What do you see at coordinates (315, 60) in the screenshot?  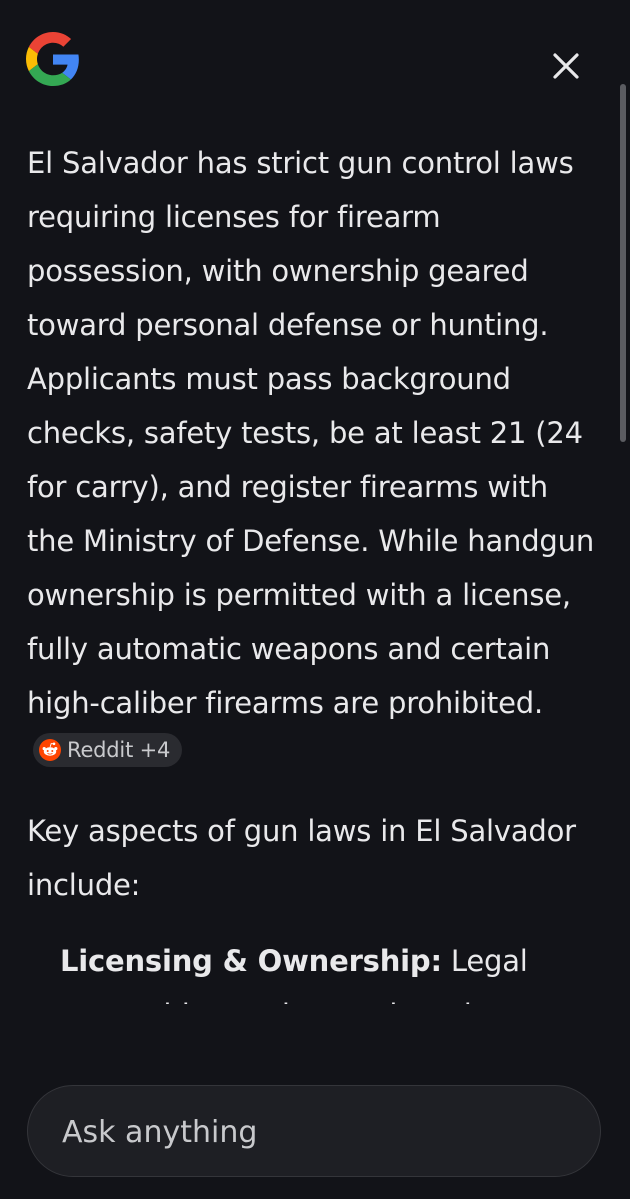 I see `top-bar` at bounding box center [315, 60].